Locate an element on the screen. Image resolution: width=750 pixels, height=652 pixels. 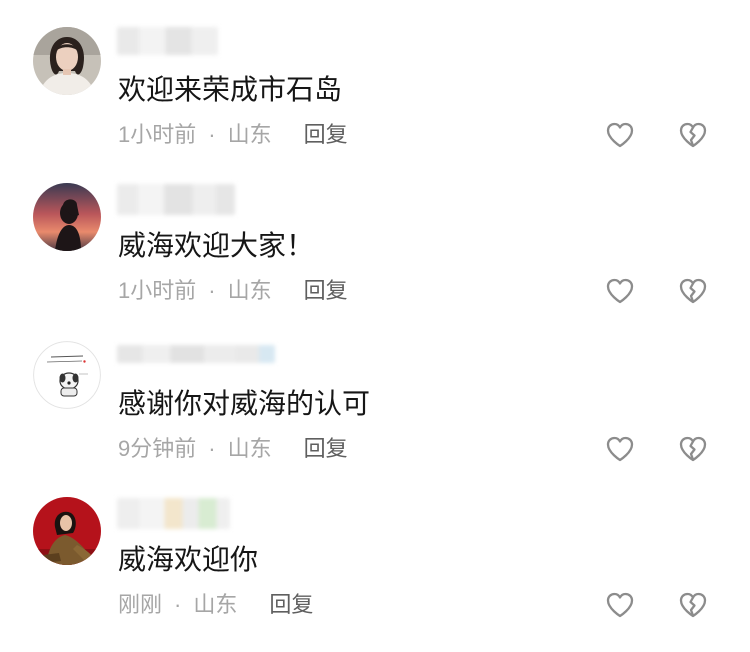
comment-text: 感谢你对威海的认可 is located at coordinates (244, 403).